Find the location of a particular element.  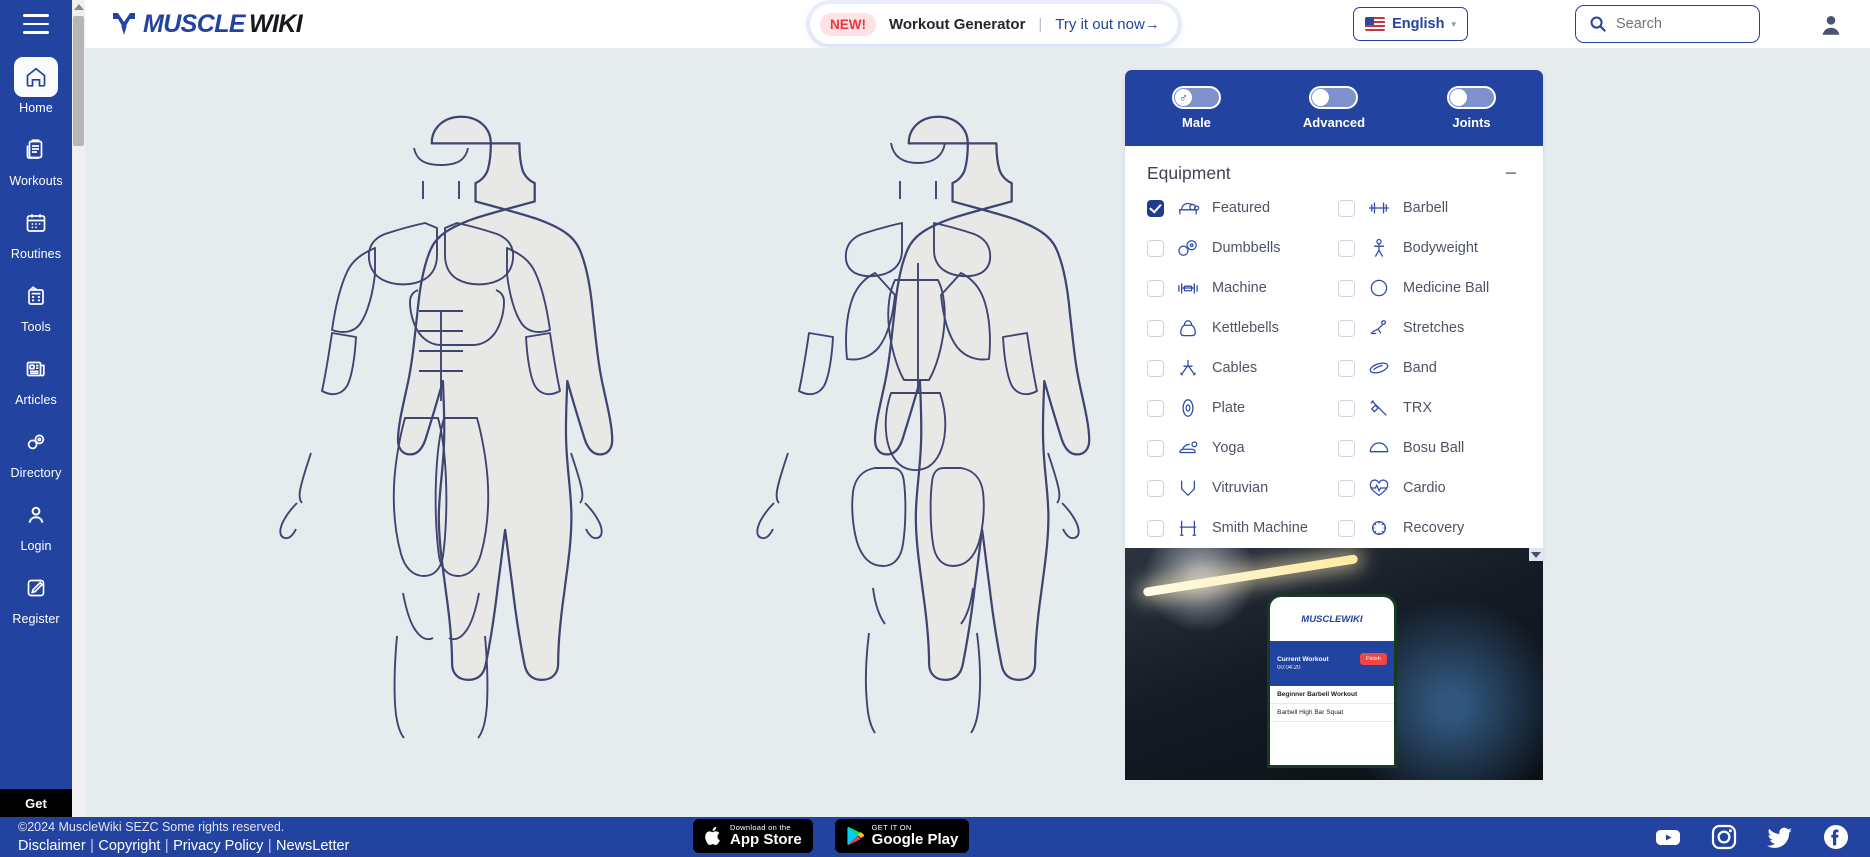

equipment-label: Machine is located at coordinates (1239, 288).